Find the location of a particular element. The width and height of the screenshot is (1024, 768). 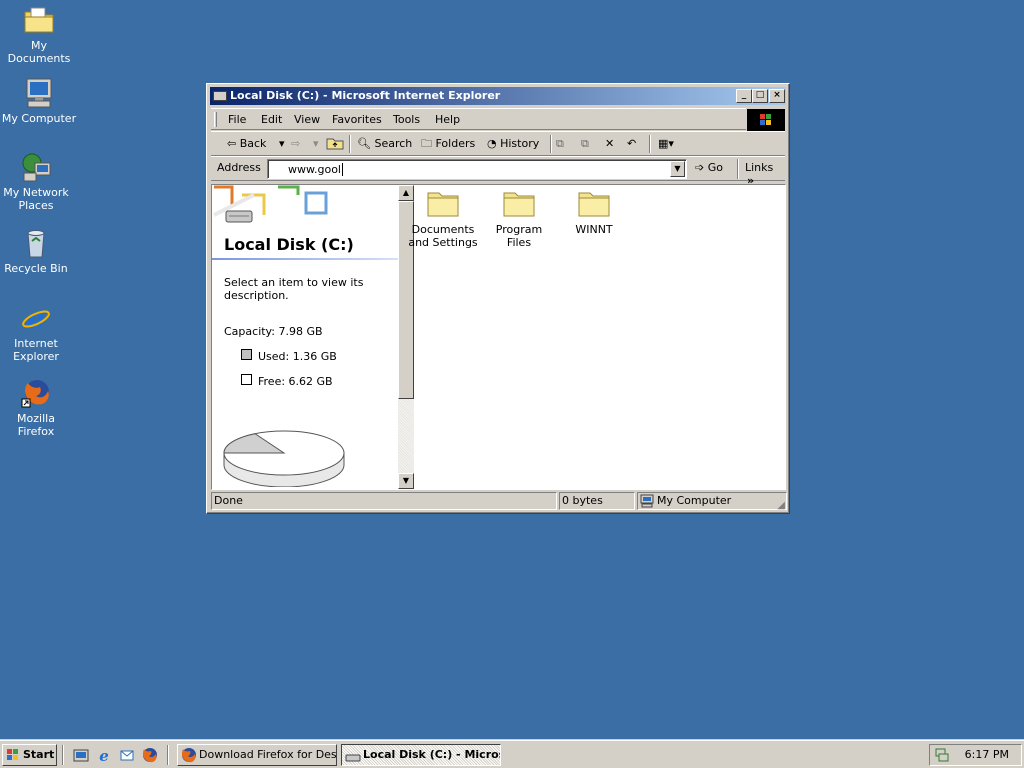

desktop-icon-label: Internet Explorer is located at coordinates (36, 350).